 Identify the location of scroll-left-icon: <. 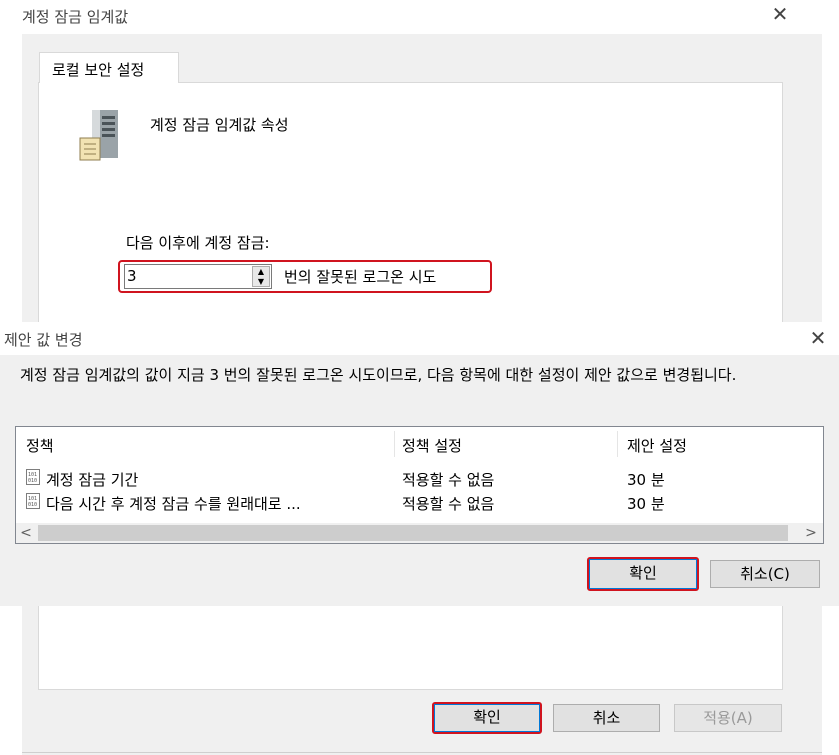
(26, 533).